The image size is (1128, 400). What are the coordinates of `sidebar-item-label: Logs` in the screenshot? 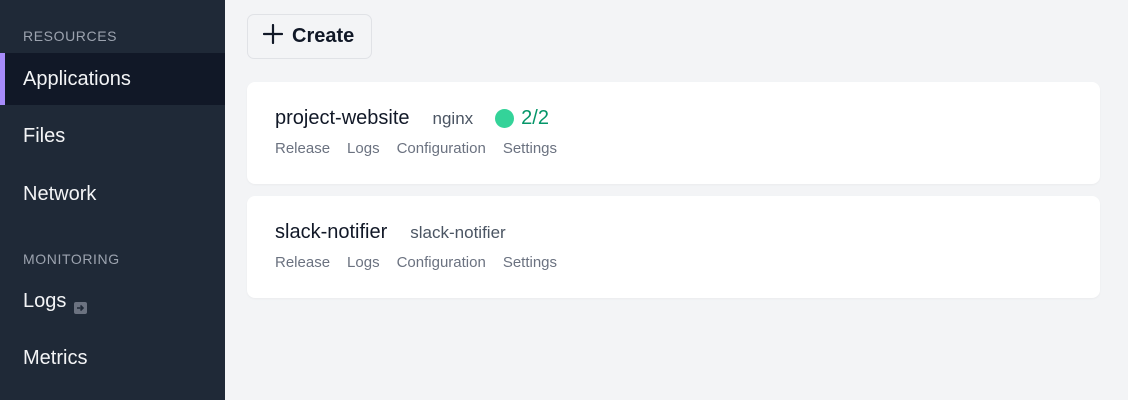 It's located at (45, 300).